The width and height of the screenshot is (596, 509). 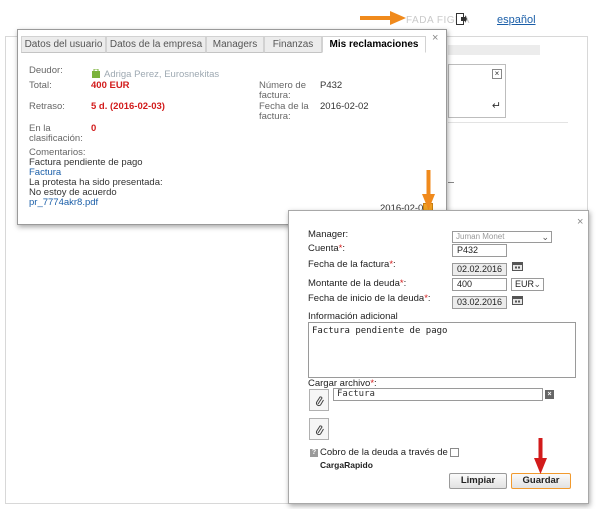 I want to click on invoice-date-label: Fecha de la factura*:, so click(x=352, y=264).